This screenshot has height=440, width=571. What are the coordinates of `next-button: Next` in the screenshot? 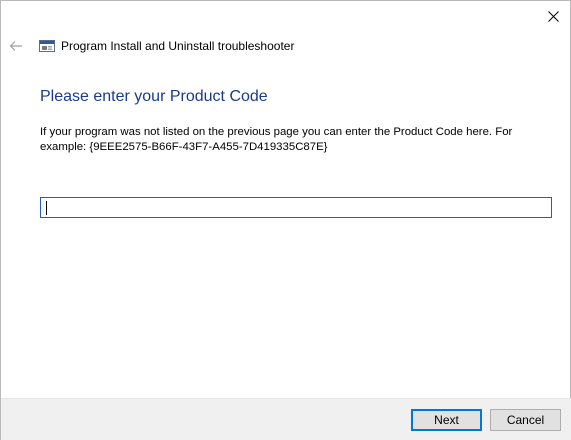 It's located at (446, 420).